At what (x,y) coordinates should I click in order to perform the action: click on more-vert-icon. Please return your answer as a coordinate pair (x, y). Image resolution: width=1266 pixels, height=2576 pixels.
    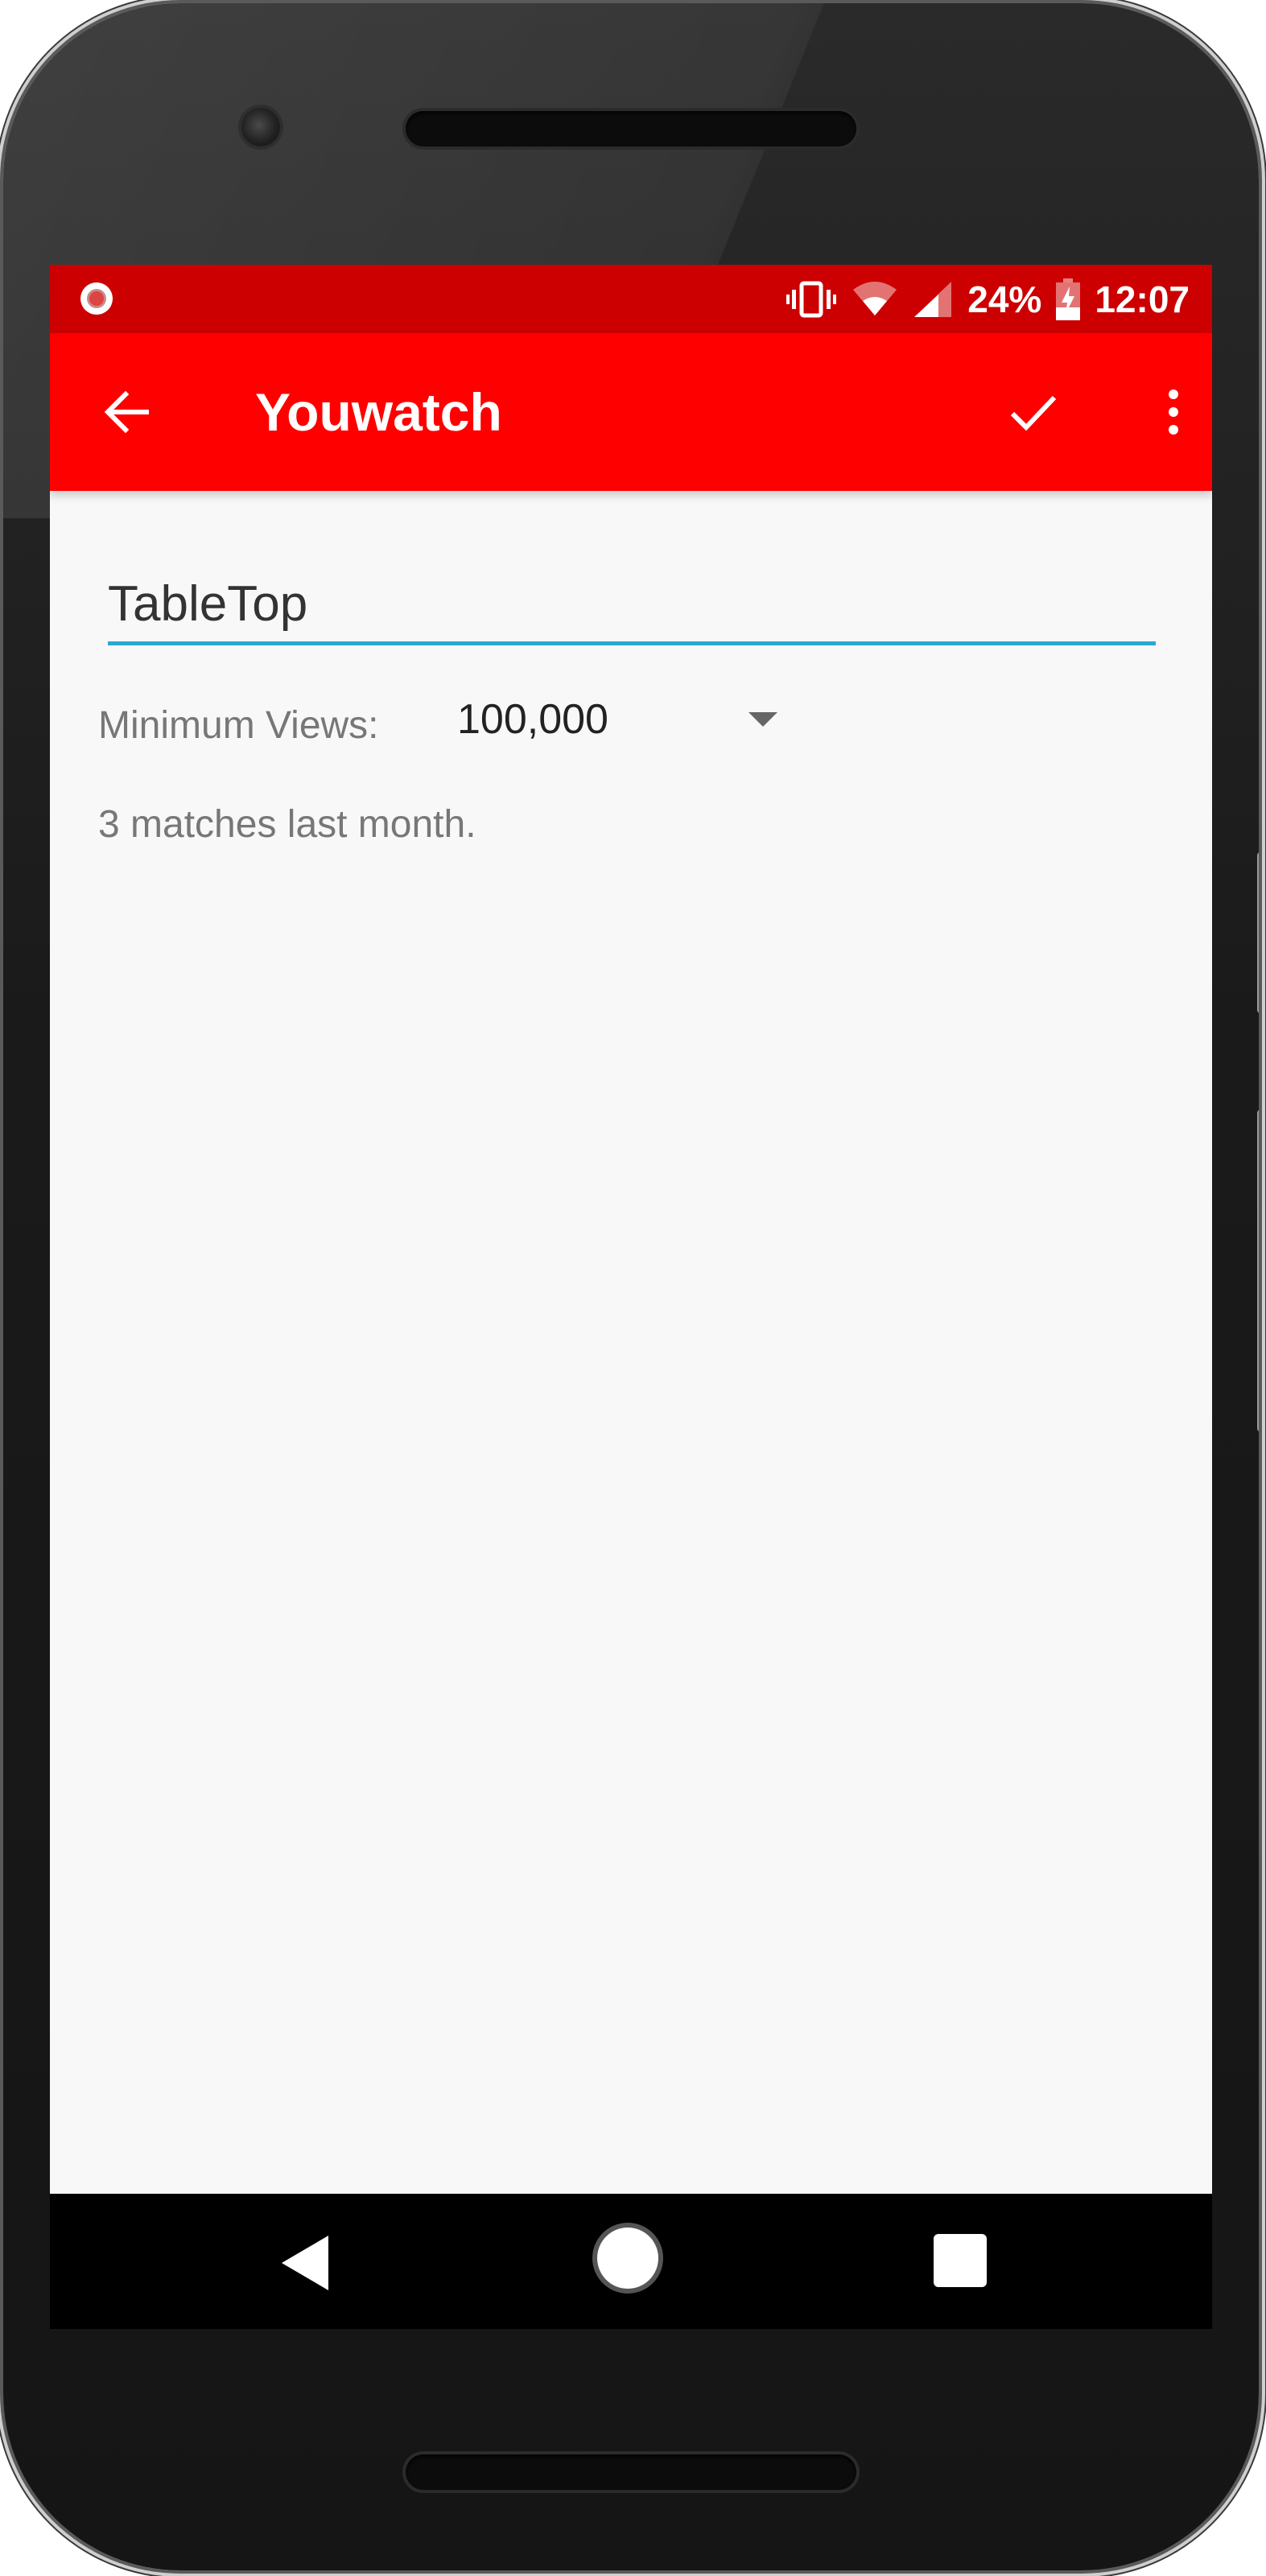
    Looking at the image, I should click on (1173, 412).